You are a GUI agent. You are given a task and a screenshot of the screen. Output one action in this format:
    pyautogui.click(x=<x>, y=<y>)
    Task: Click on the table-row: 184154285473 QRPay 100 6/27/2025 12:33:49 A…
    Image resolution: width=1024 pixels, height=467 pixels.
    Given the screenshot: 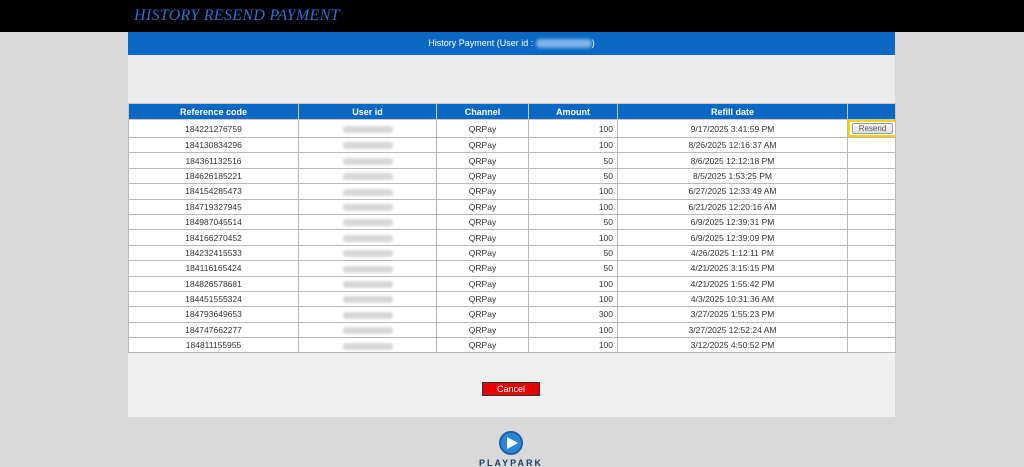 What is the action you would take?
    pyautogui.click(x=512, y=191)
    